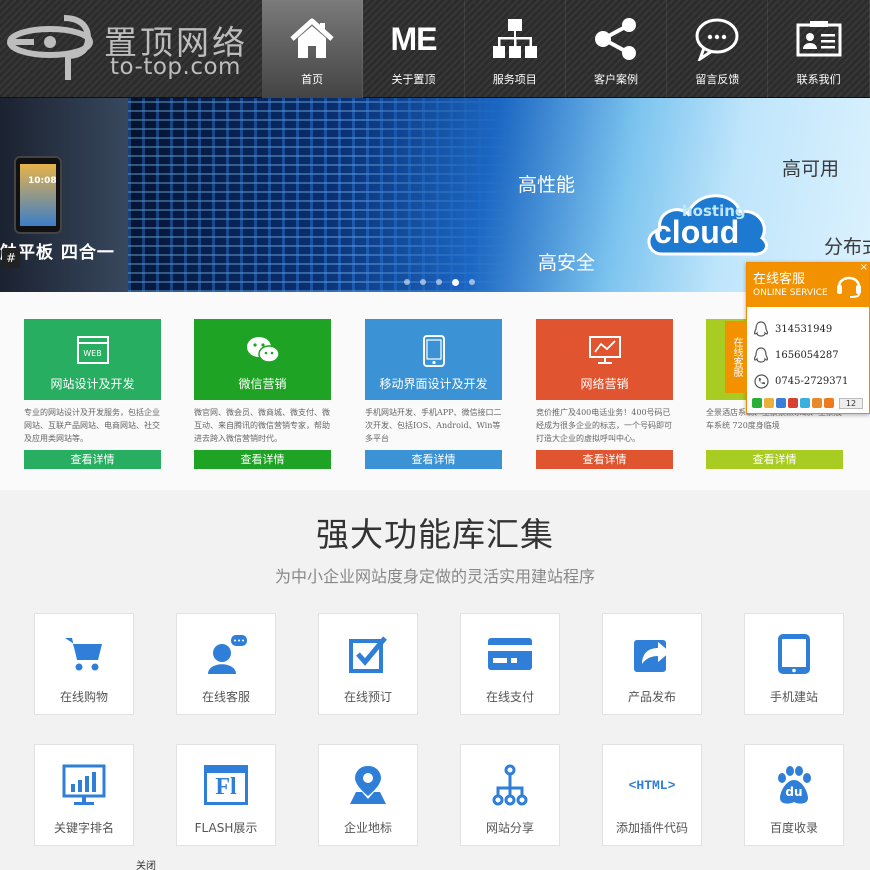 The image size is (870, 870). I want to click on banner-word-availability: 高可用, so click(811, 169).